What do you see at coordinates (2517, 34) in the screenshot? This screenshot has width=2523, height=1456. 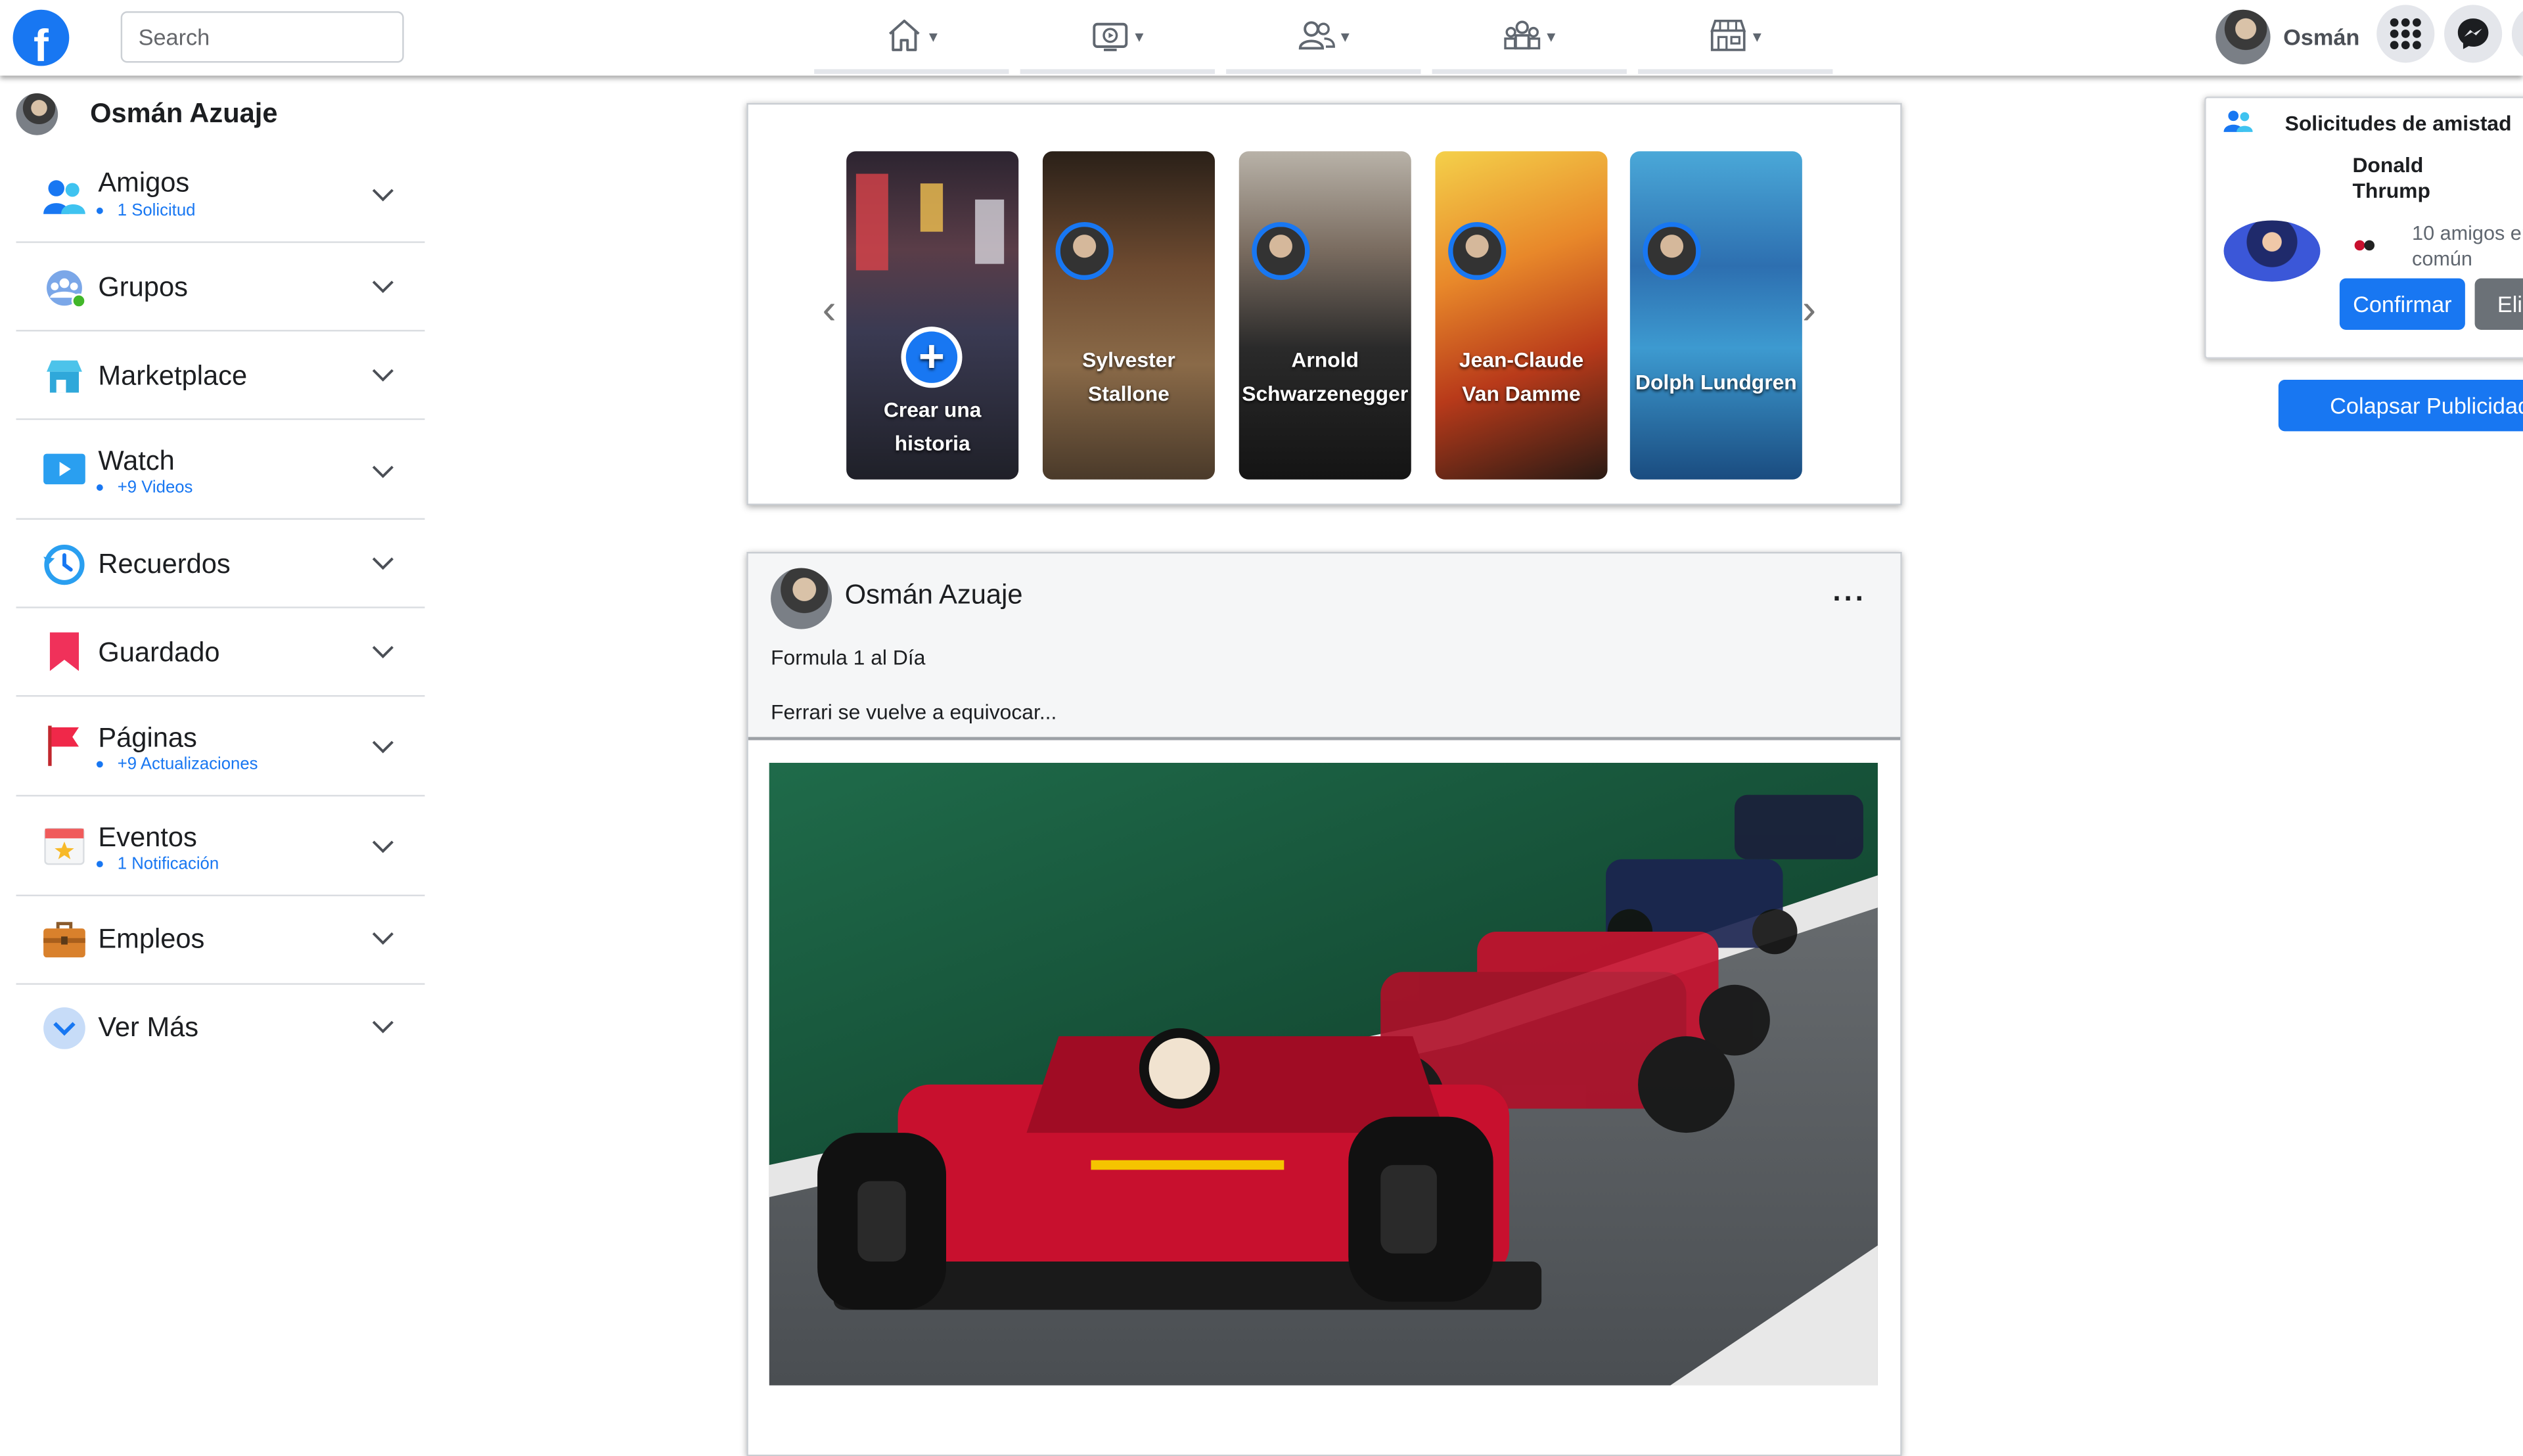 I see `notifications-button` at bounding box center [2517, 34].